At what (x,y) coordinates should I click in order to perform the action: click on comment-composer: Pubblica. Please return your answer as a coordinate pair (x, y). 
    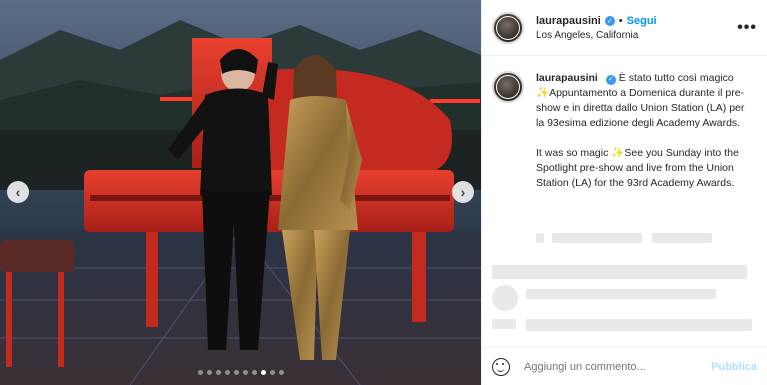
    Looking at the image, I should click on (624, 366).